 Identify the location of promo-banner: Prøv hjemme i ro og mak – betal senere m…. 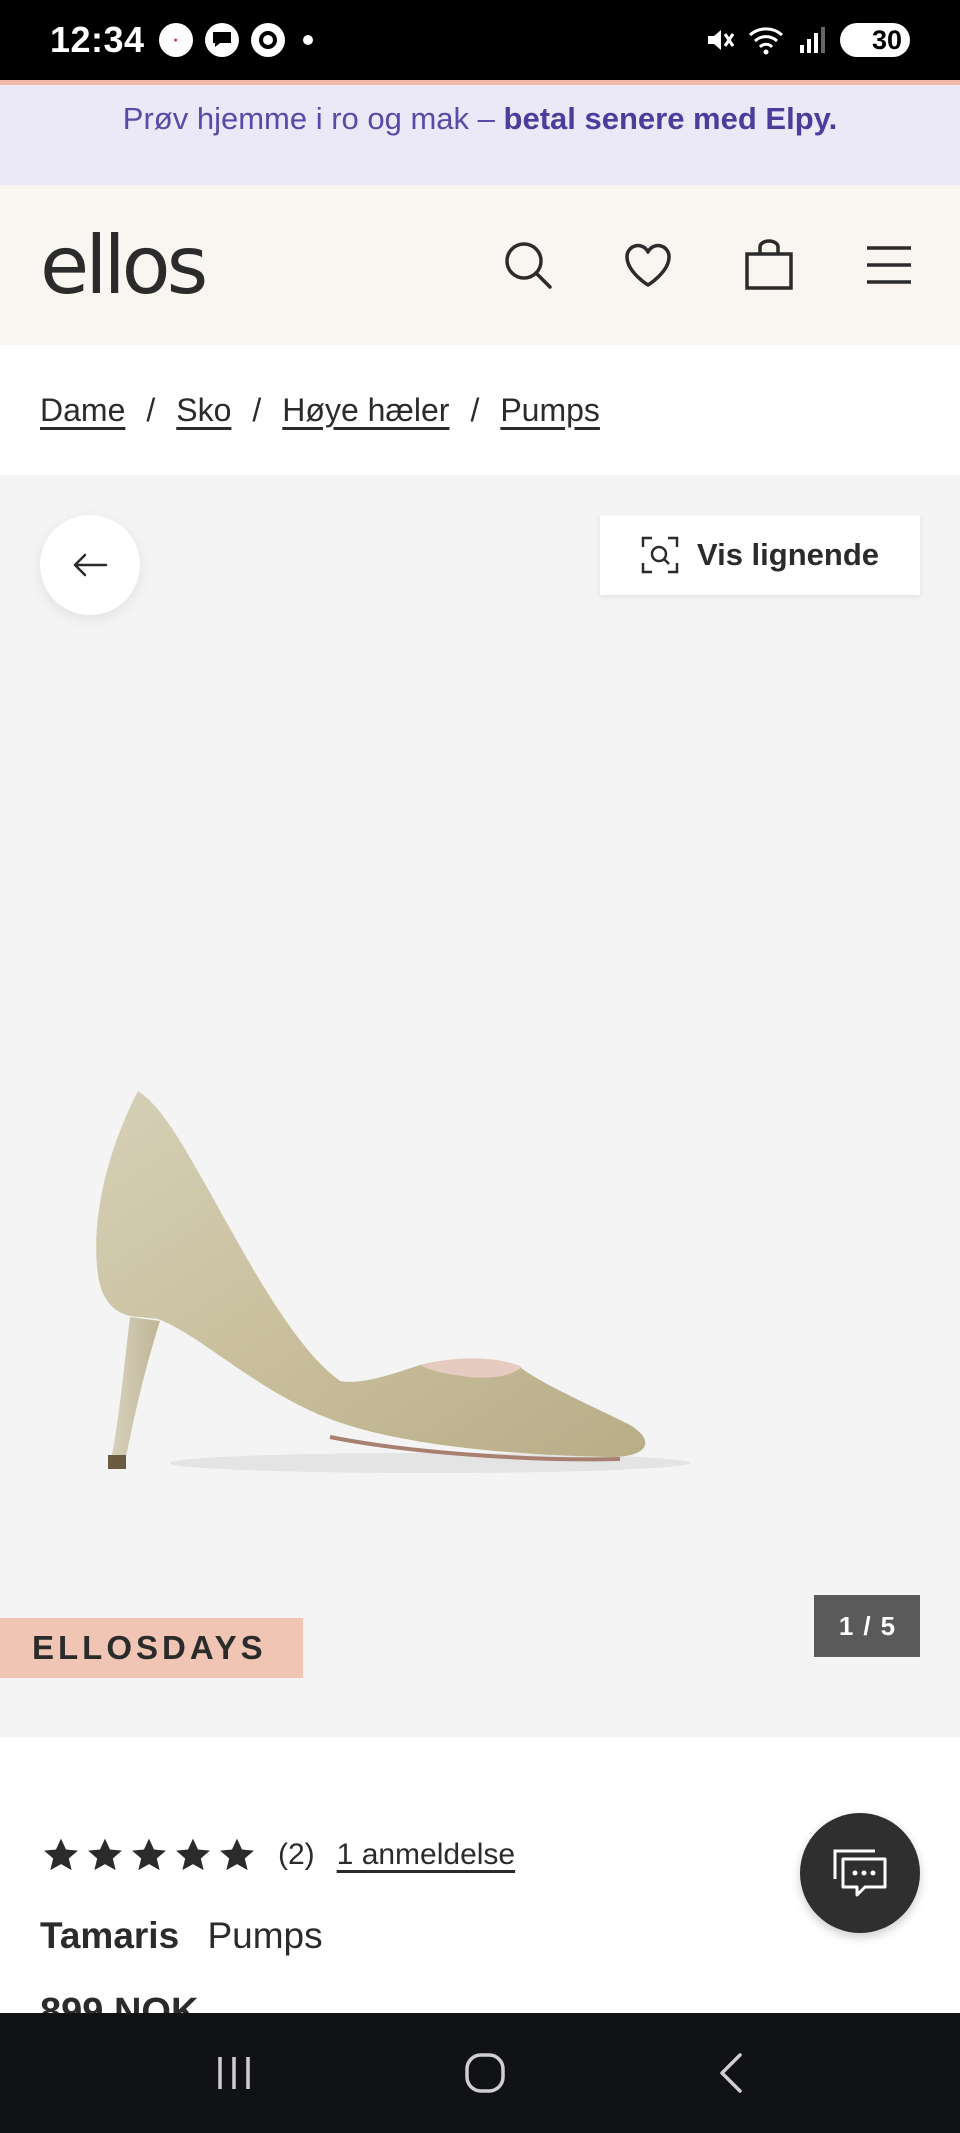
(480, 132).